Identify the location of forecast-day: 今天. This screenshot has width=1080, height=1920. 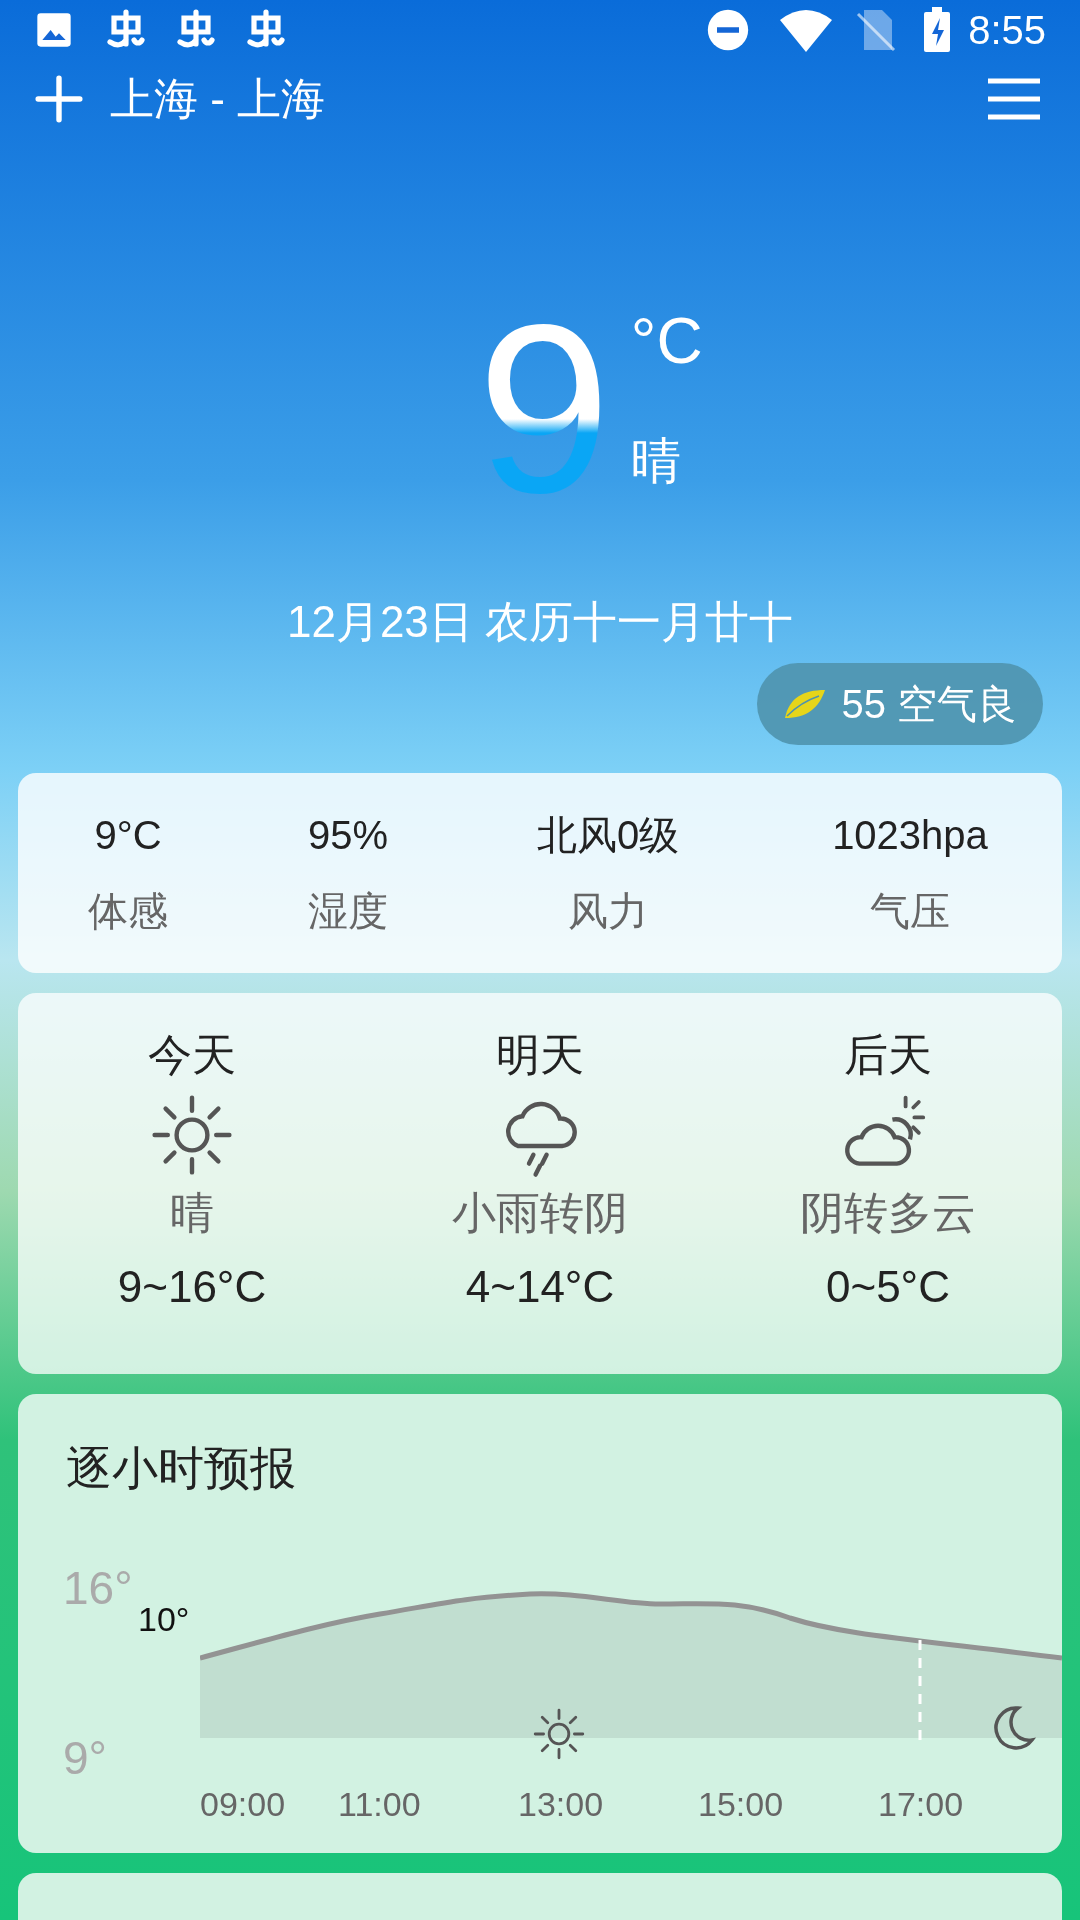
(192, 1054).